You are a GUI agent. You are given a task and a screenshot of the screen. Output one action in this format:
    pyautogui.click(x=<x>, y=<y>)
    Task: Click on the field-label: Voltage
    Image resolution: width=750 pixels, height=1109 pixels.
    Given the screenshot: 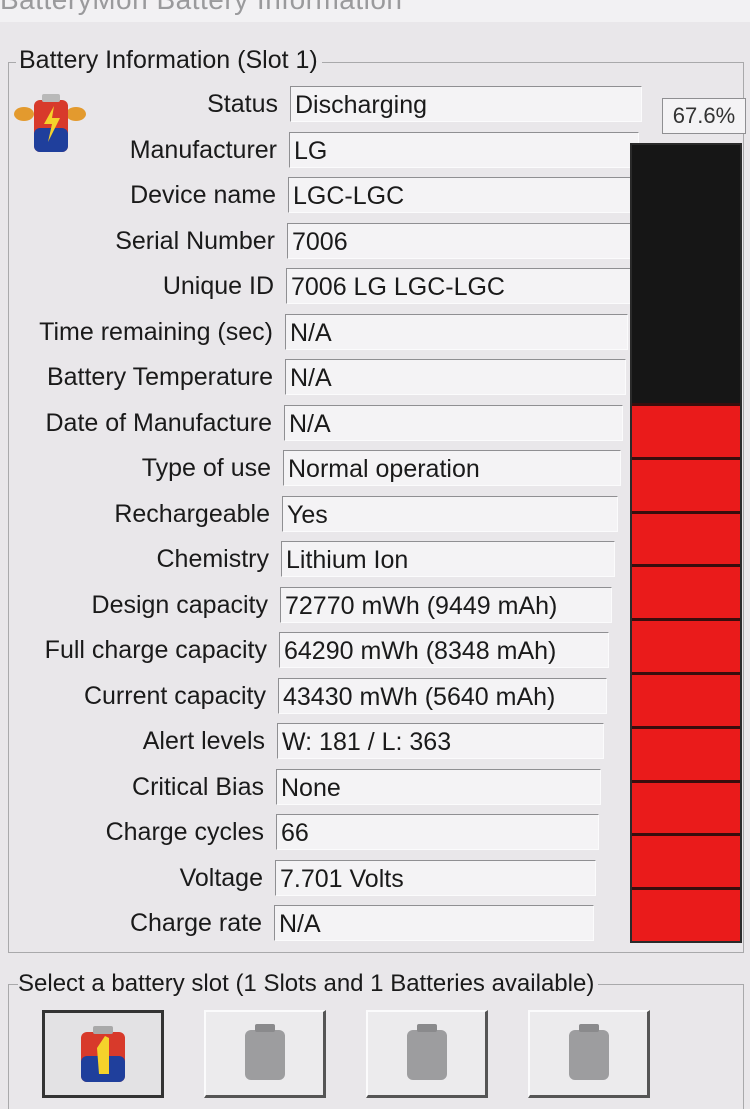 What is the action you would take?
    pyautogui.click(x=221, y=877)
    